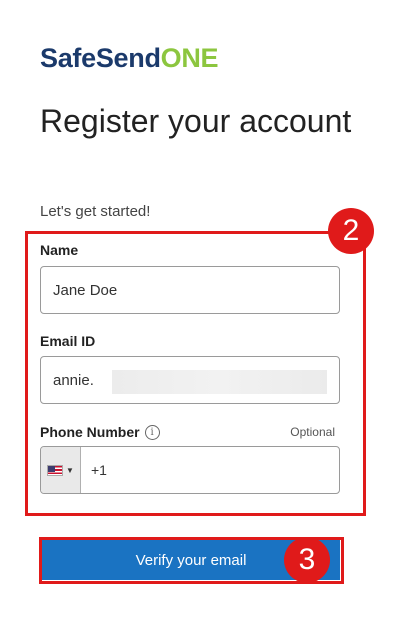 The height and width of the screenshot is (625, 400). Describe the element at coordinates (100, 58) in the screenshot. I see `brand-name-part1: SafeSend` at that location.